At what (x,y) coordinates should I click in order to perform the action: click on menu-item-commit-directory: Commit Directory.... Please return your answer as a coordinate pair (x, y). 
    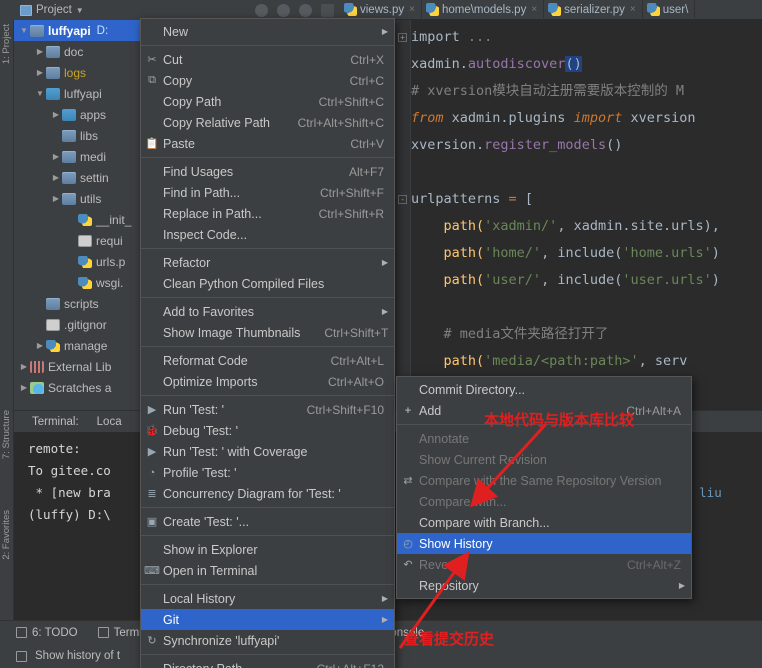
    Looking at the image, I should click on (544, 389).